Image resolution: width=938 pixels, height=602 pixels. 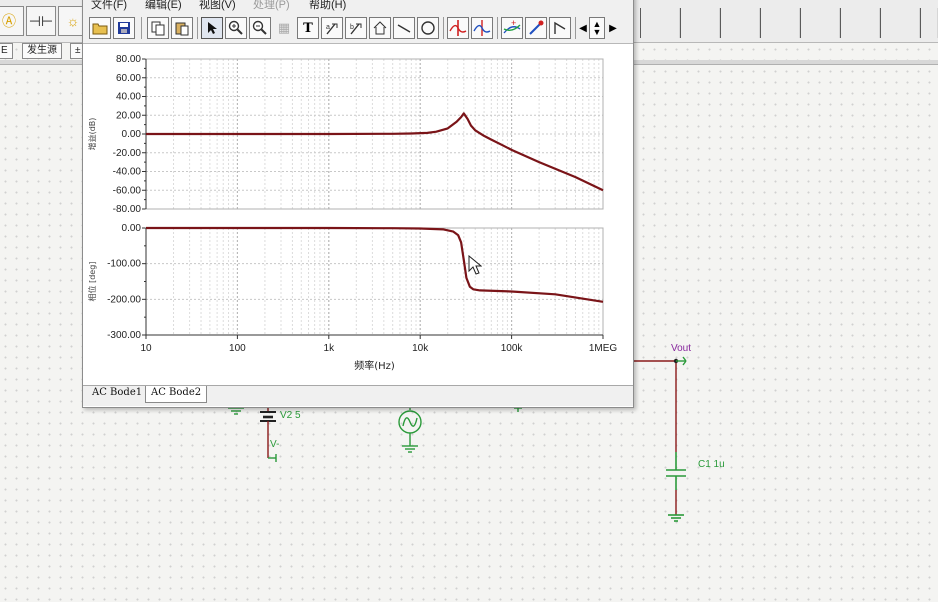 I want to click on plot-frame, so click(x=374, y=281).